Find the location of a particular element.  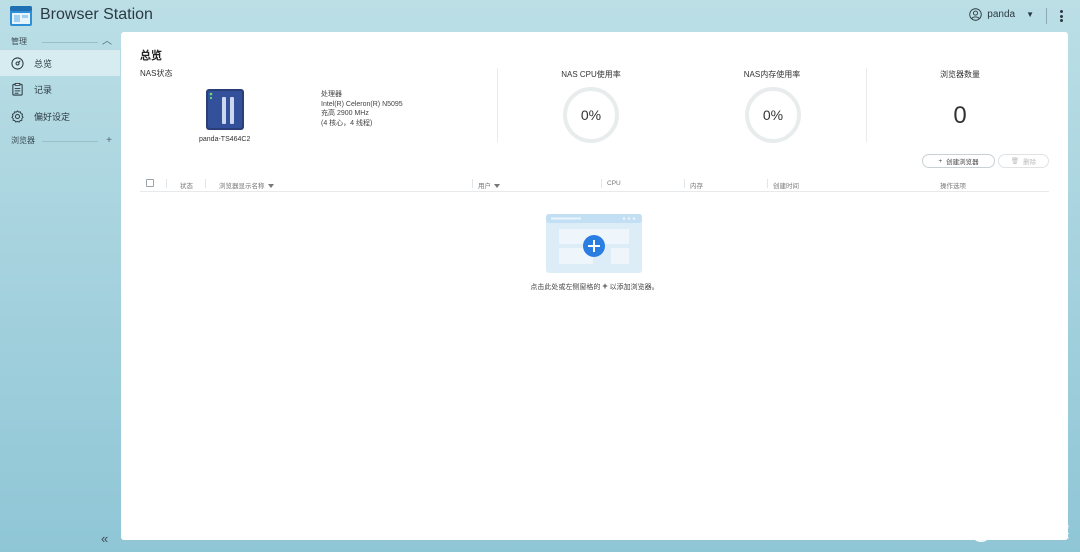

column-created-time: 创建时间 is located at coordinates (786, 185).